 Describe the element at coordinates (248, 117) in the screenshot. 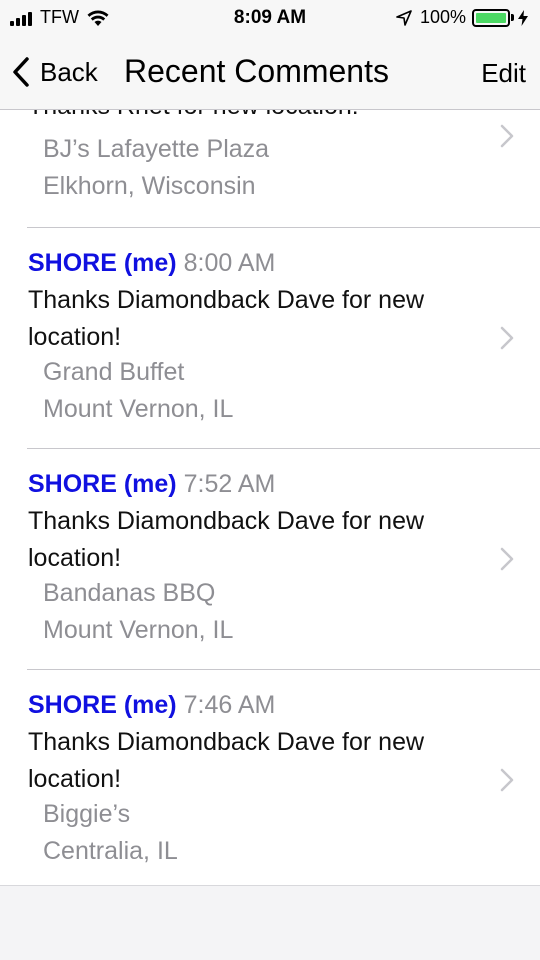

I see `comment-text: Thanks Rnet for new location!` at that location.